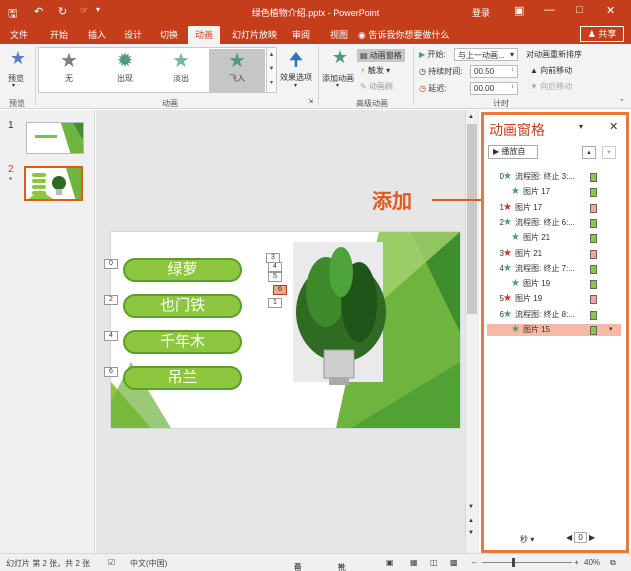 The height and width of the screenshot is (571, 631). I want to click on ribbon-display-icon: ▣, so click(519, 10).